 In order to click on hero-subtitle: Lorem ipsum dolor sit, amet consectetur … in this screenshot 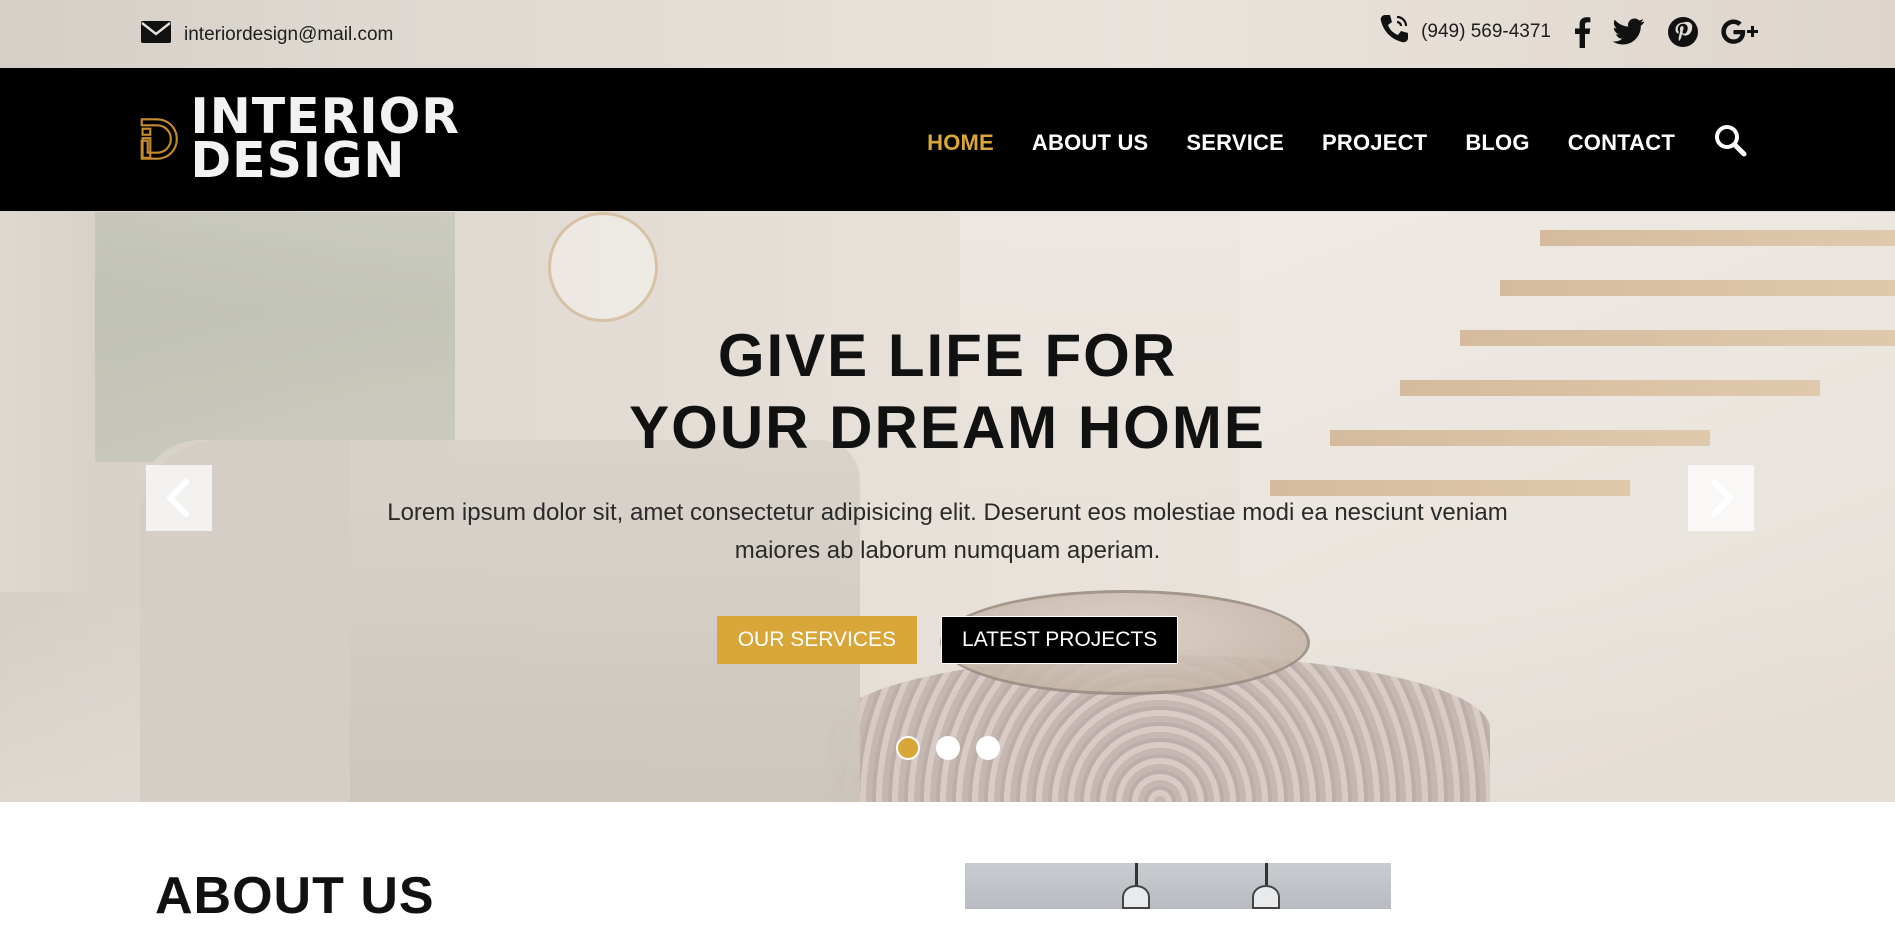, I will do `click(947, 531)`.